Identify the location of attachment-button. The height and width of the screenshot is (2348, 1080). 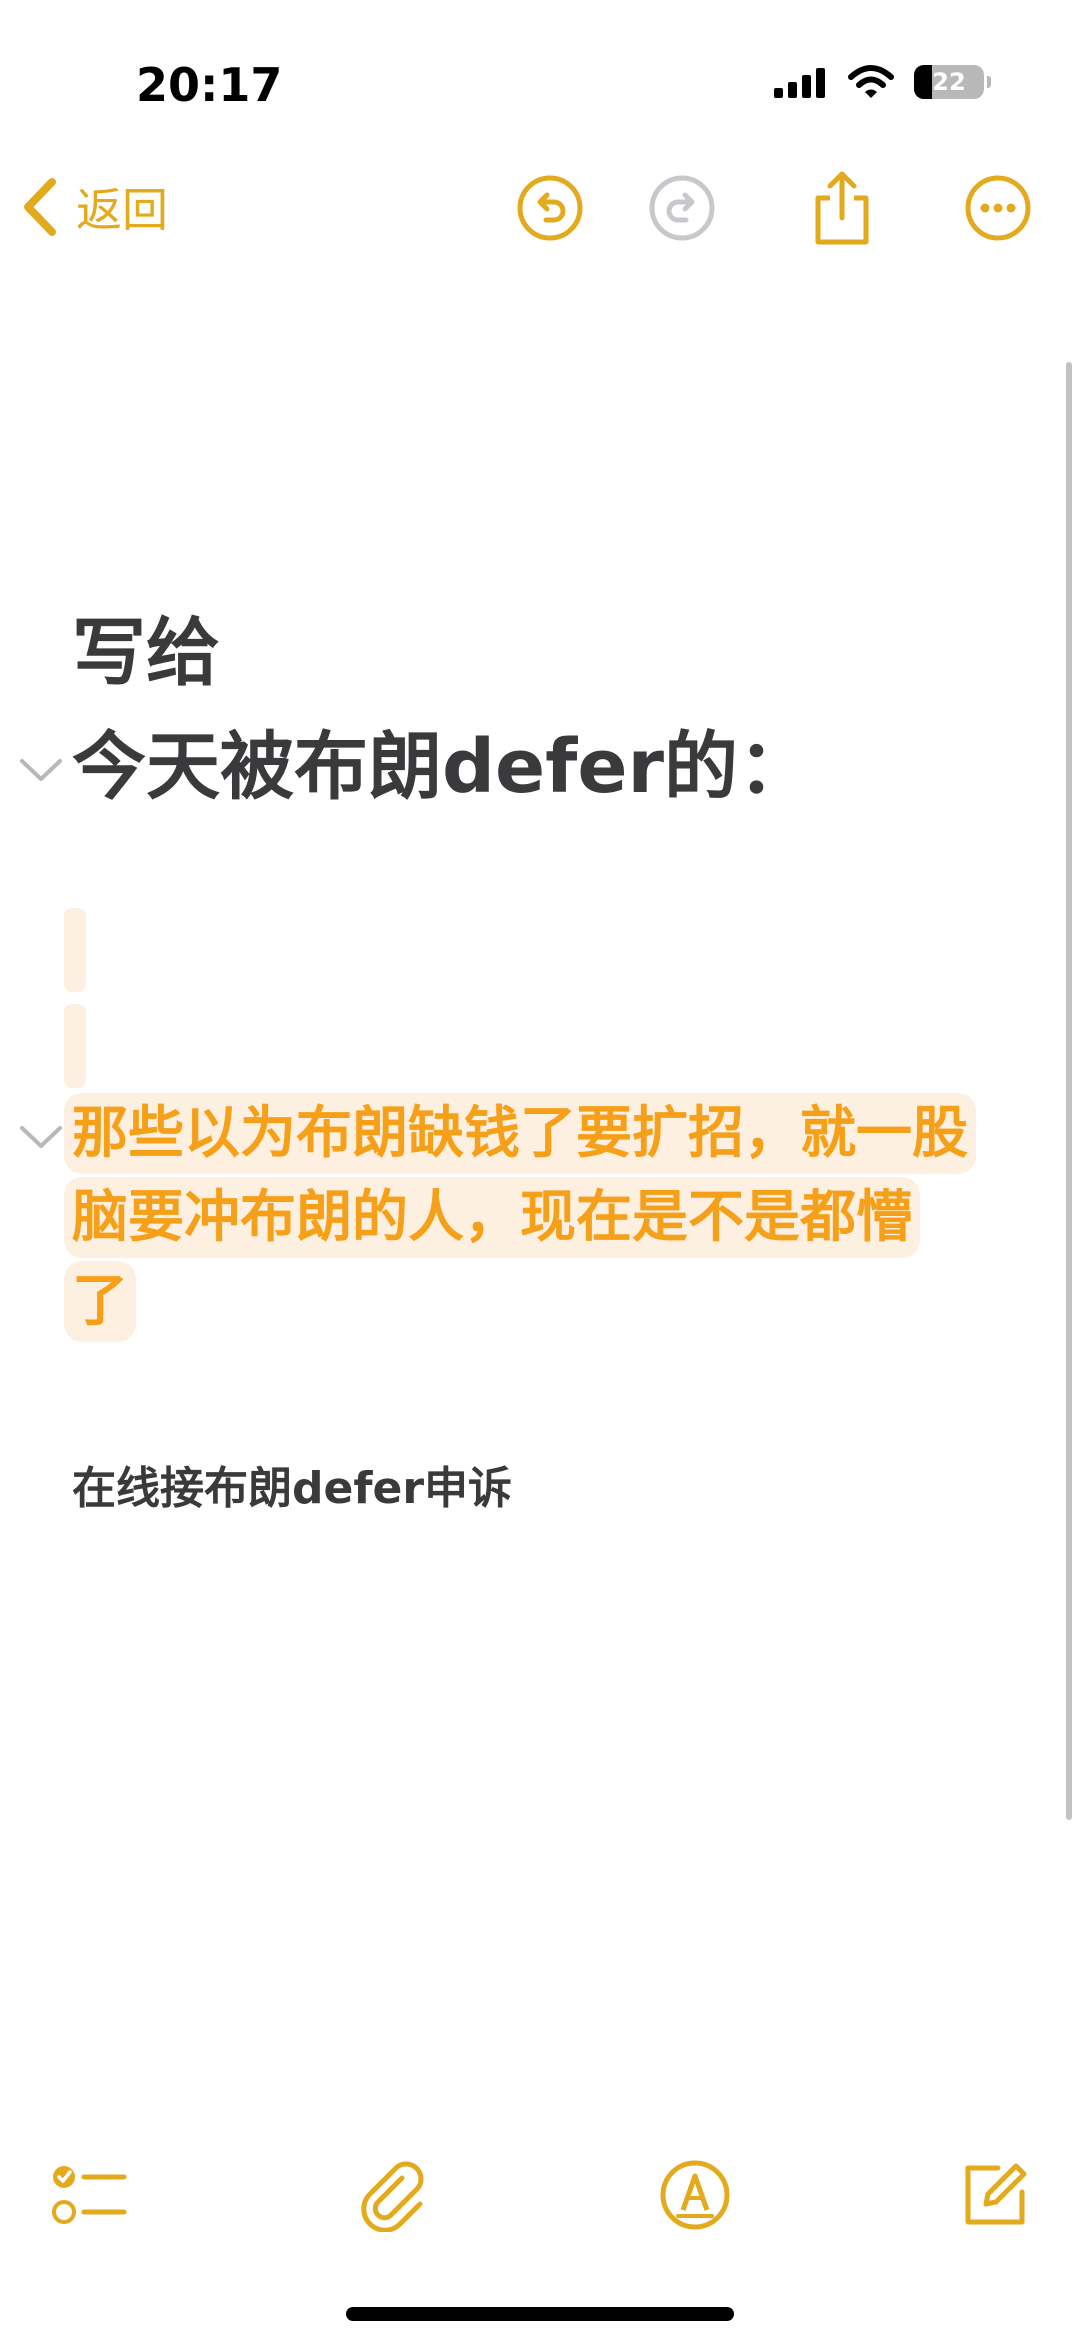
(395, 2195).